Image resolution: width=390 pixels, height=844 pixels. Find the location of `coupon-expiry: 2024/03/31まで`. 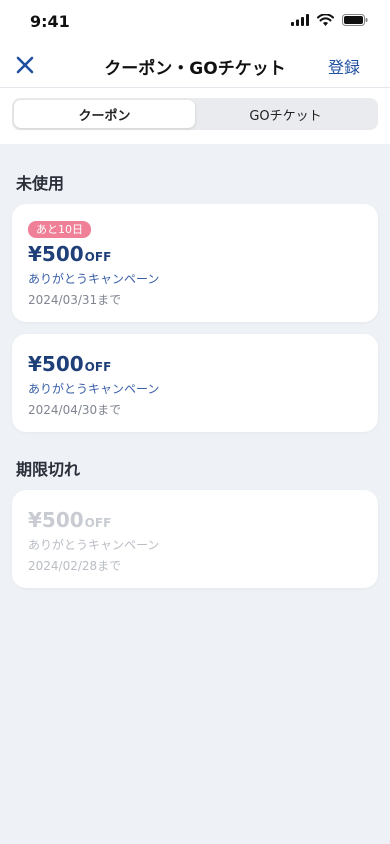

coupon-expiry: 2024/03/31まで is located at coordinates (75, 300).